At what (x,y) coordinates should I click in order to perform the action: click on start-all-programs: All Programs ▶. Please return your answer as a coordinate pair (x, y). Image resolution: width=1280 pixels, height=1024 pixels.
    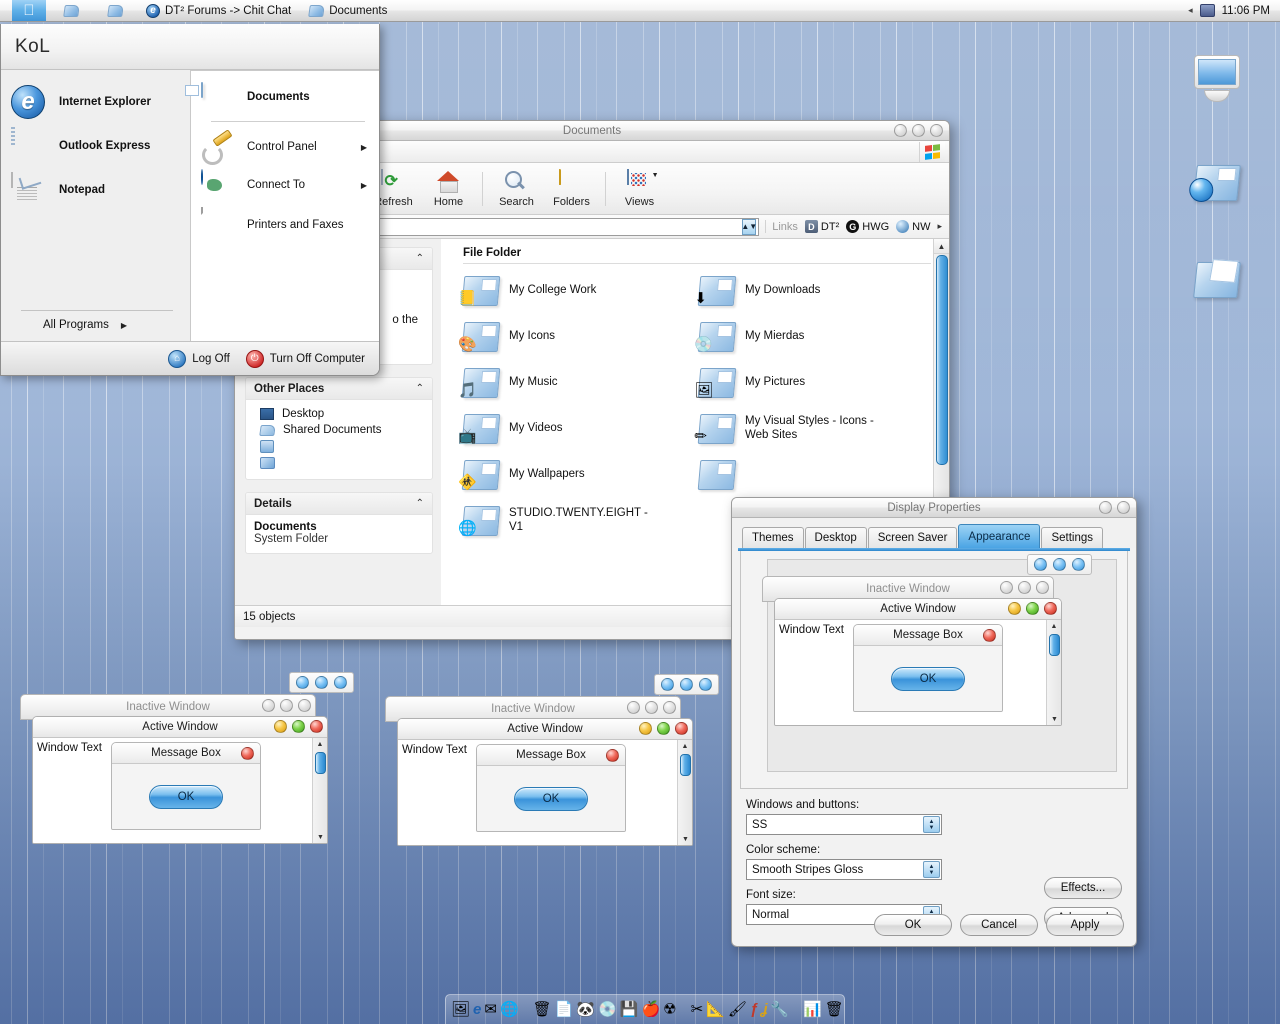
    Looking at the image, I should click on (96, 320).